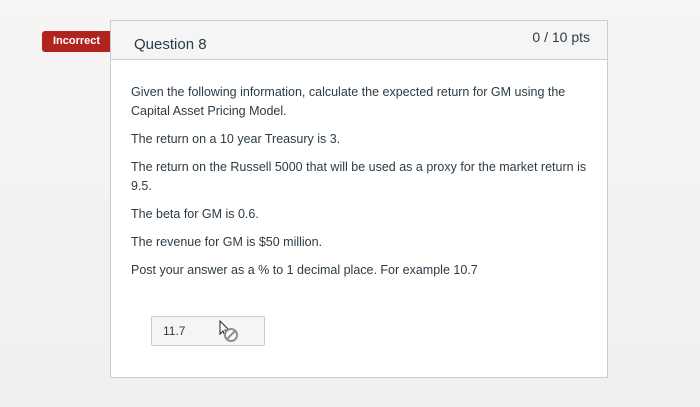  What do you see at coordinates (228, 331) in the screenshot?
I see `not-allowed-cursor-icon` at bounding box center [228, 331].